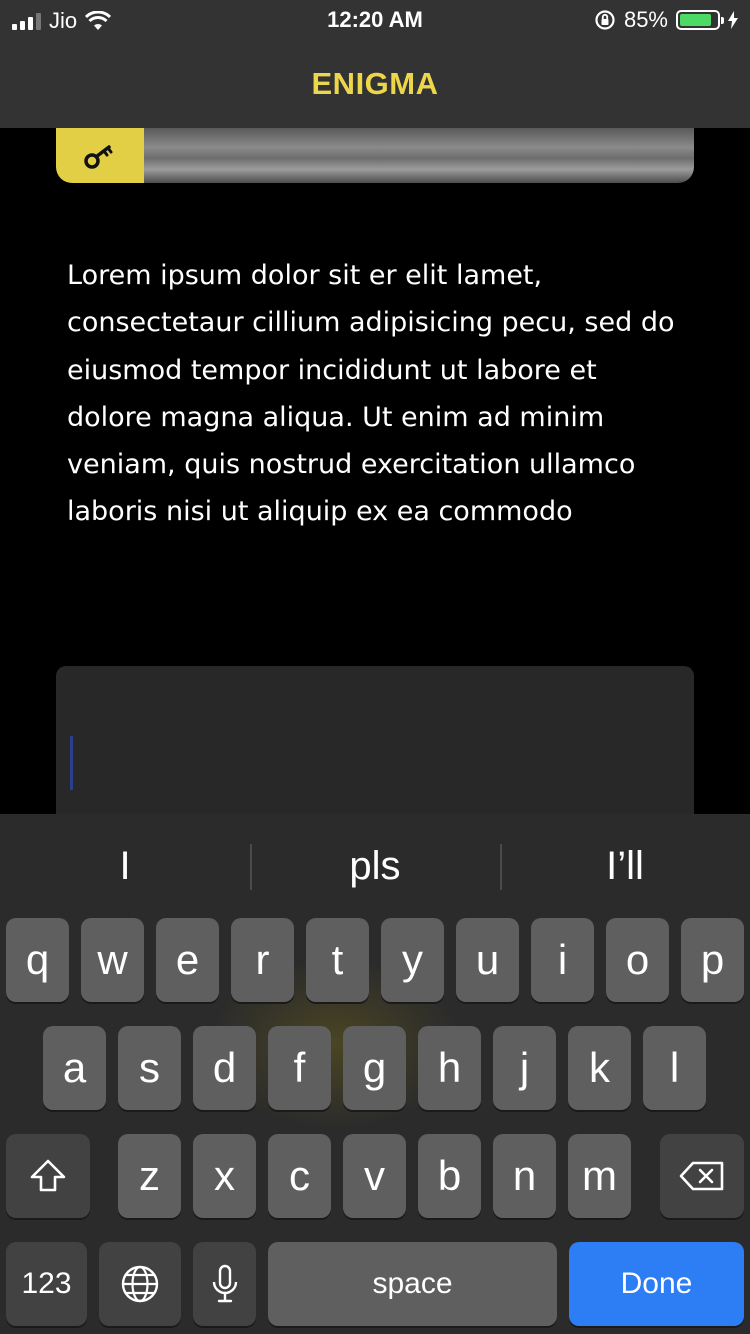 The image size is (750, 1334). What do you see at coordinates (487, 960) in the screenshot?
I see `key-u: u` at bounding box center [487, 960].